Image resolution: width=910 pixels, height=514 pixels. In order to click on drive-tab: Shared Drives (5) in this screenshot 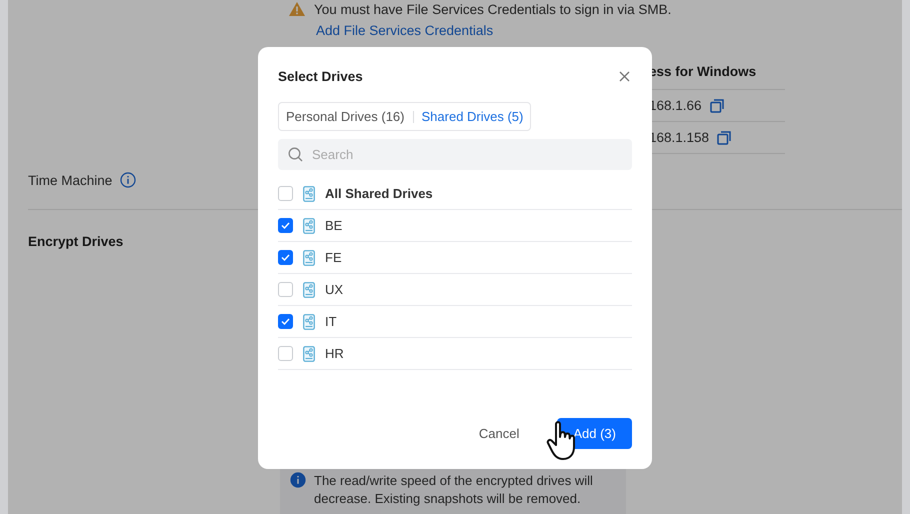, I will do `click(473, 116)`.